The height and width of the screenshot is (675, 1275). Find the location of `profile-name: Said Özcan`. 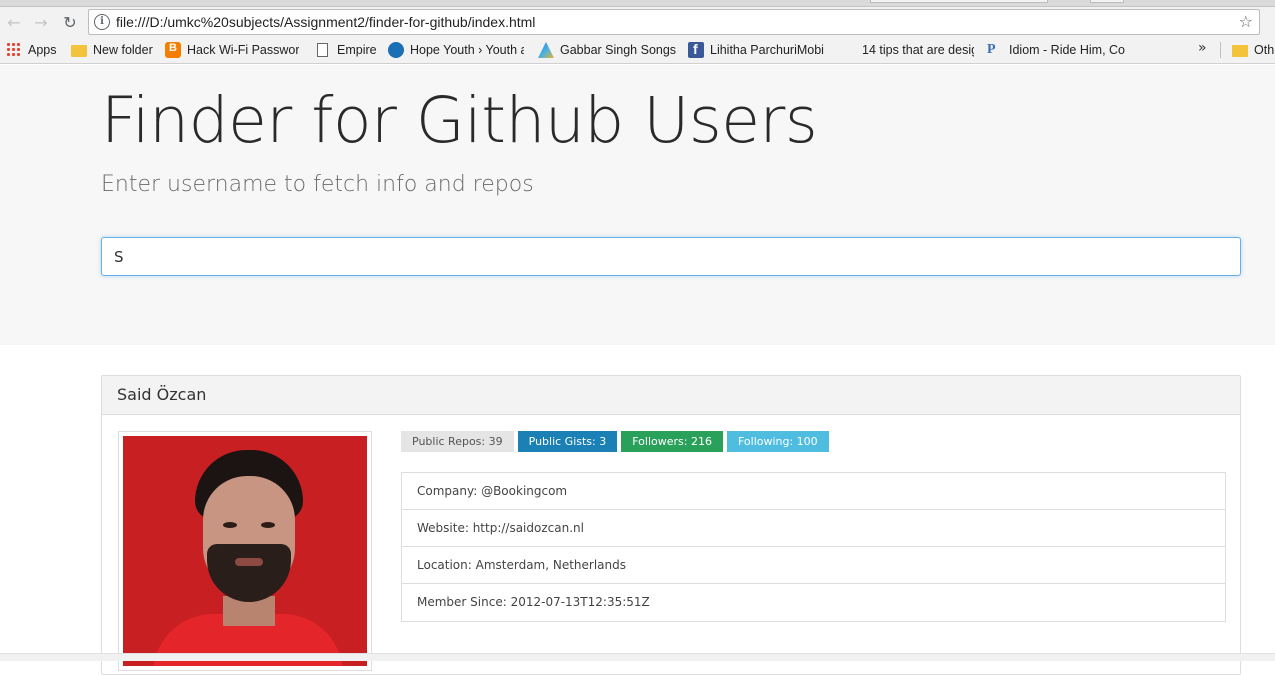

profile-name: Said Özcan is located at coordinates (671, 395).